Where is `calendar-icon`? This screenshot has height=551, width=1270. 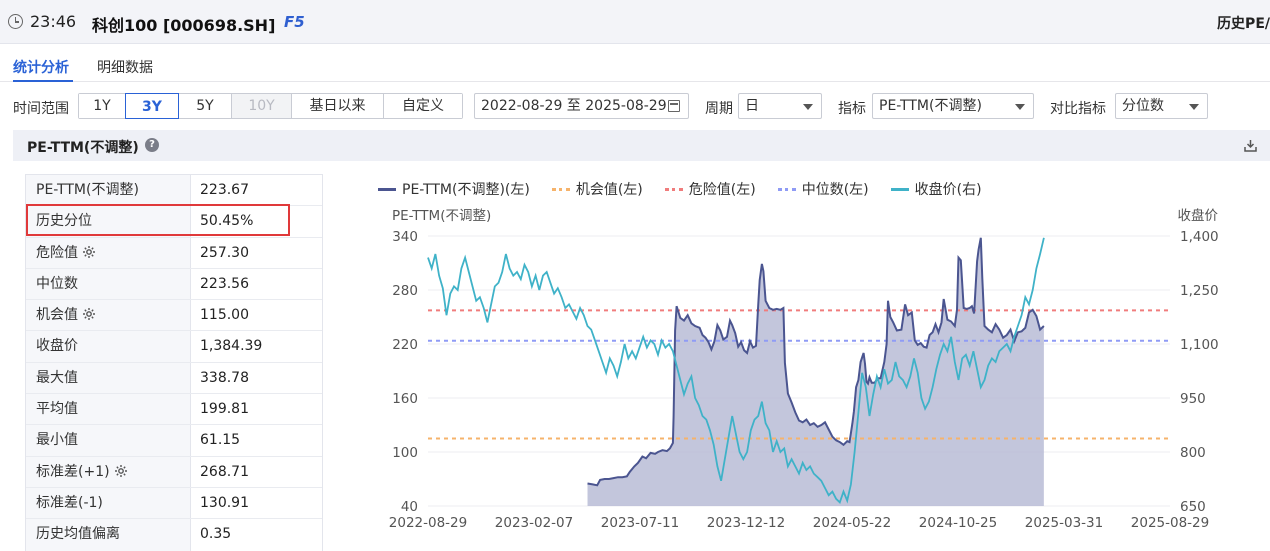
calendar-icon is located at coordinates (674, 106).